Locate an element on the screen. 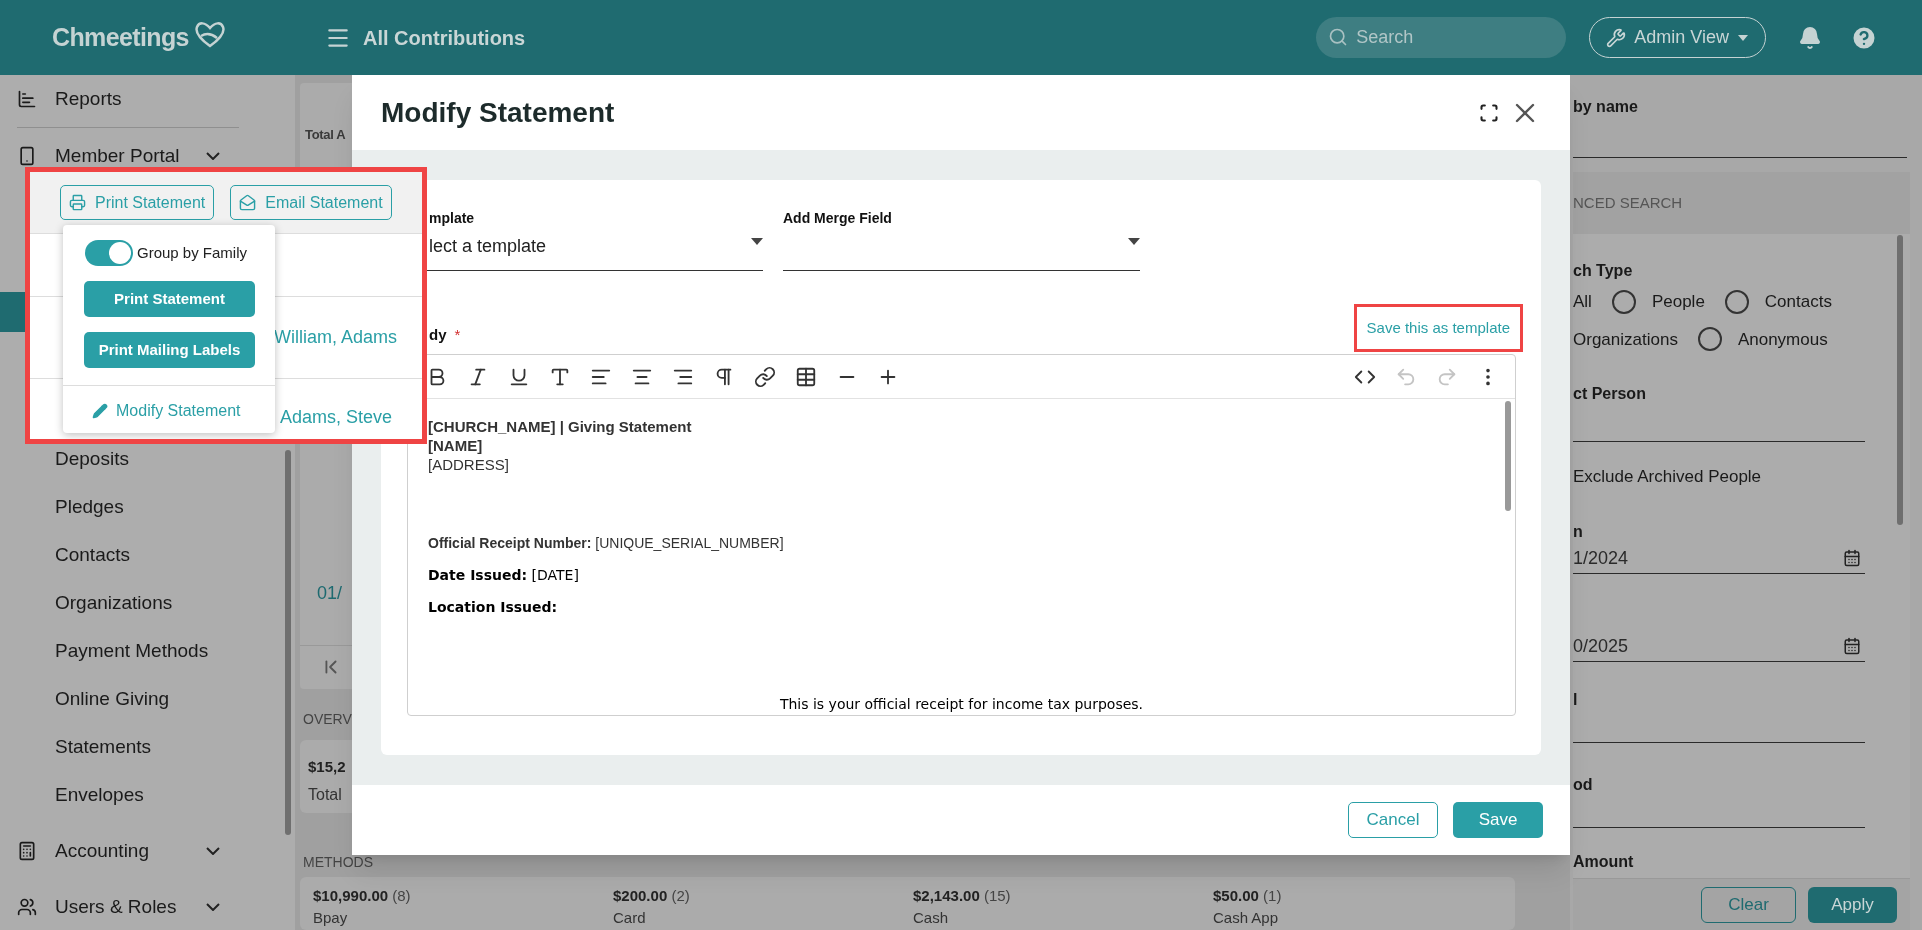  required-mark: * is located at coordinates (457, 334).